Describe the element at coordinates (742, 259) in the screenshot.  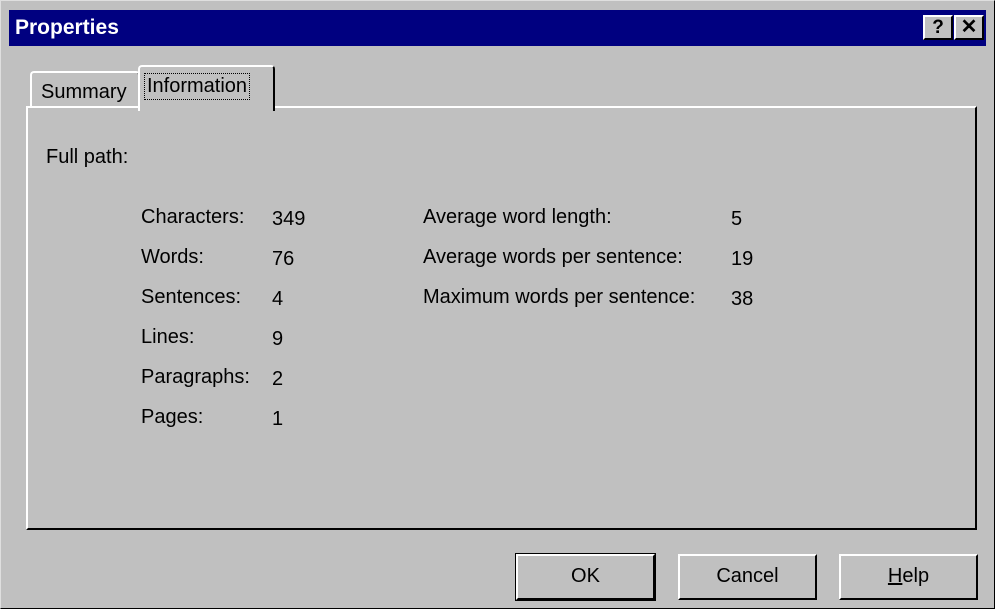
I see `stat-value-avg-words-sentence: 19` at that location.